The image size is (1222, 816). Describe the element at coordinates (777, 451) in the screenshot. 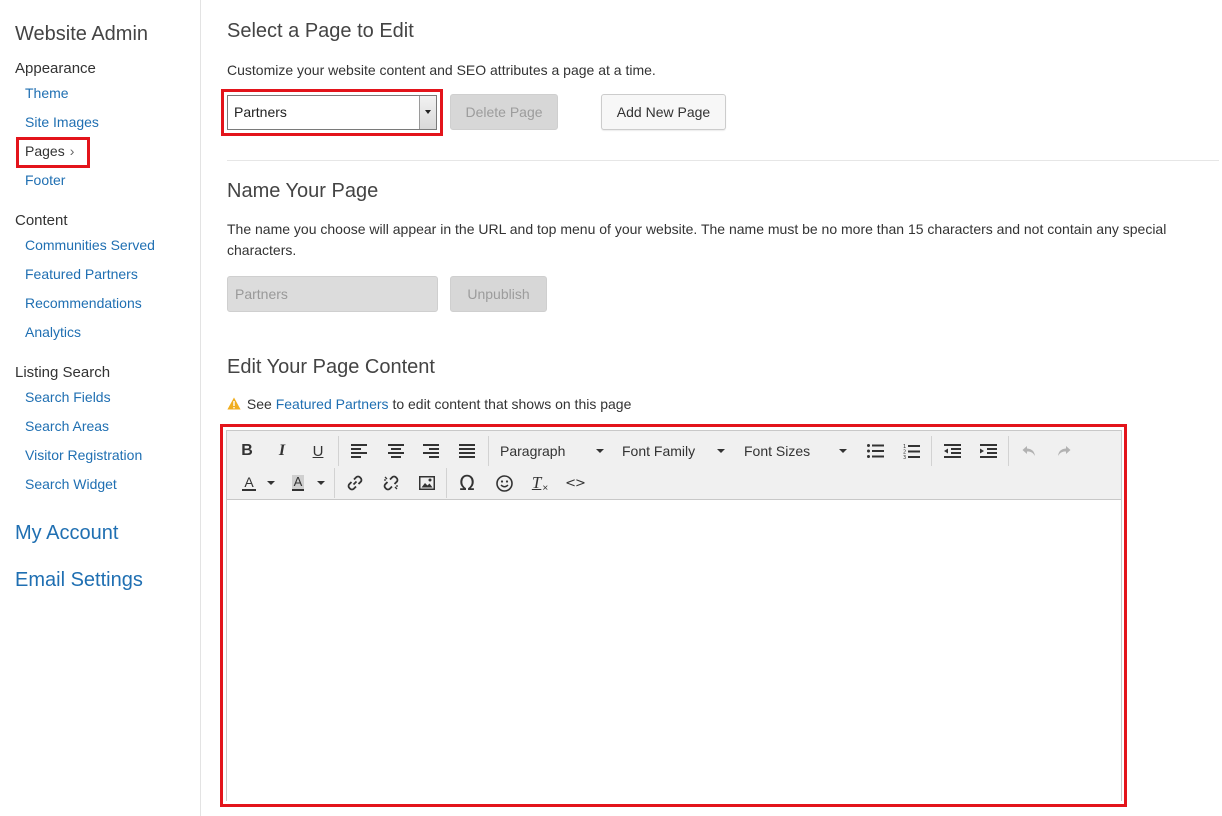

I see `font-size-dropdown-label: Font Sizes` at that location.